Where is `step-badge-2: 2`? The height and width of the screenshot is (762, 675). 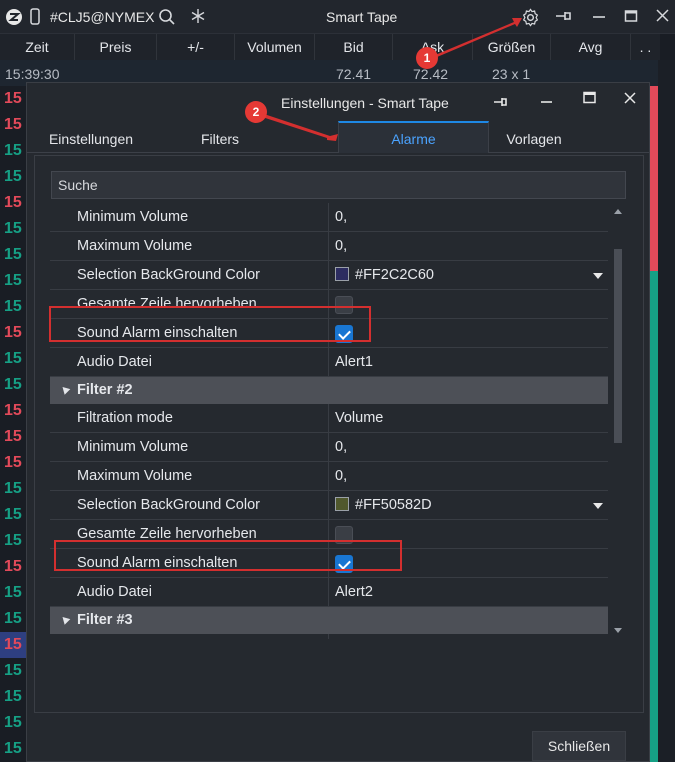 step-badge-2: 2 is located at coordinates (256, 112).